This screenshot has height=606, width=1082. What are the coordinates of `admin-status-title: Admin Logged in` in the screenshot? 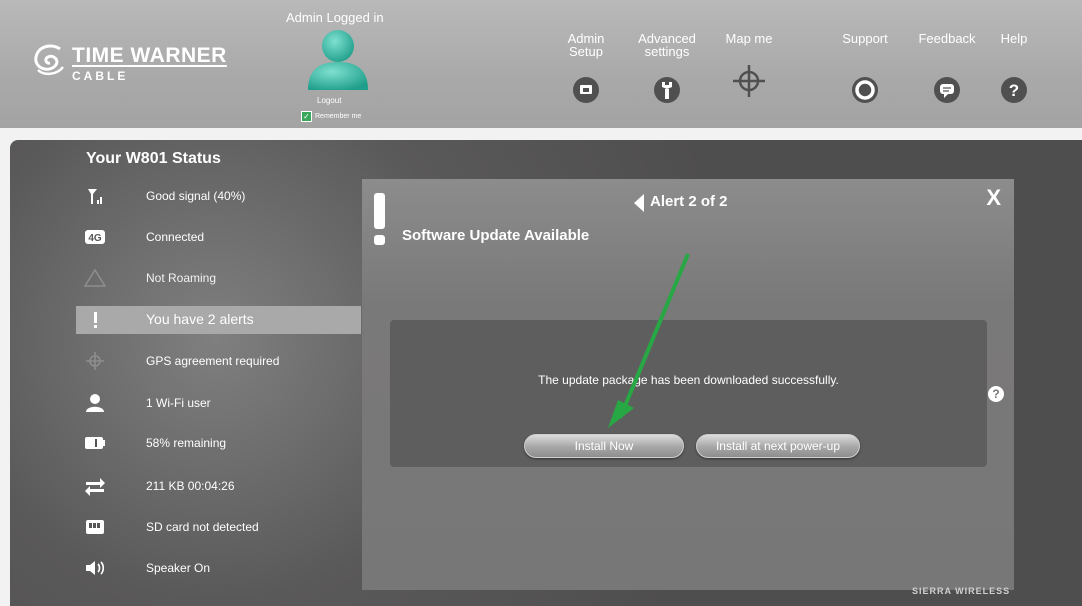 It's located at (335, 17).